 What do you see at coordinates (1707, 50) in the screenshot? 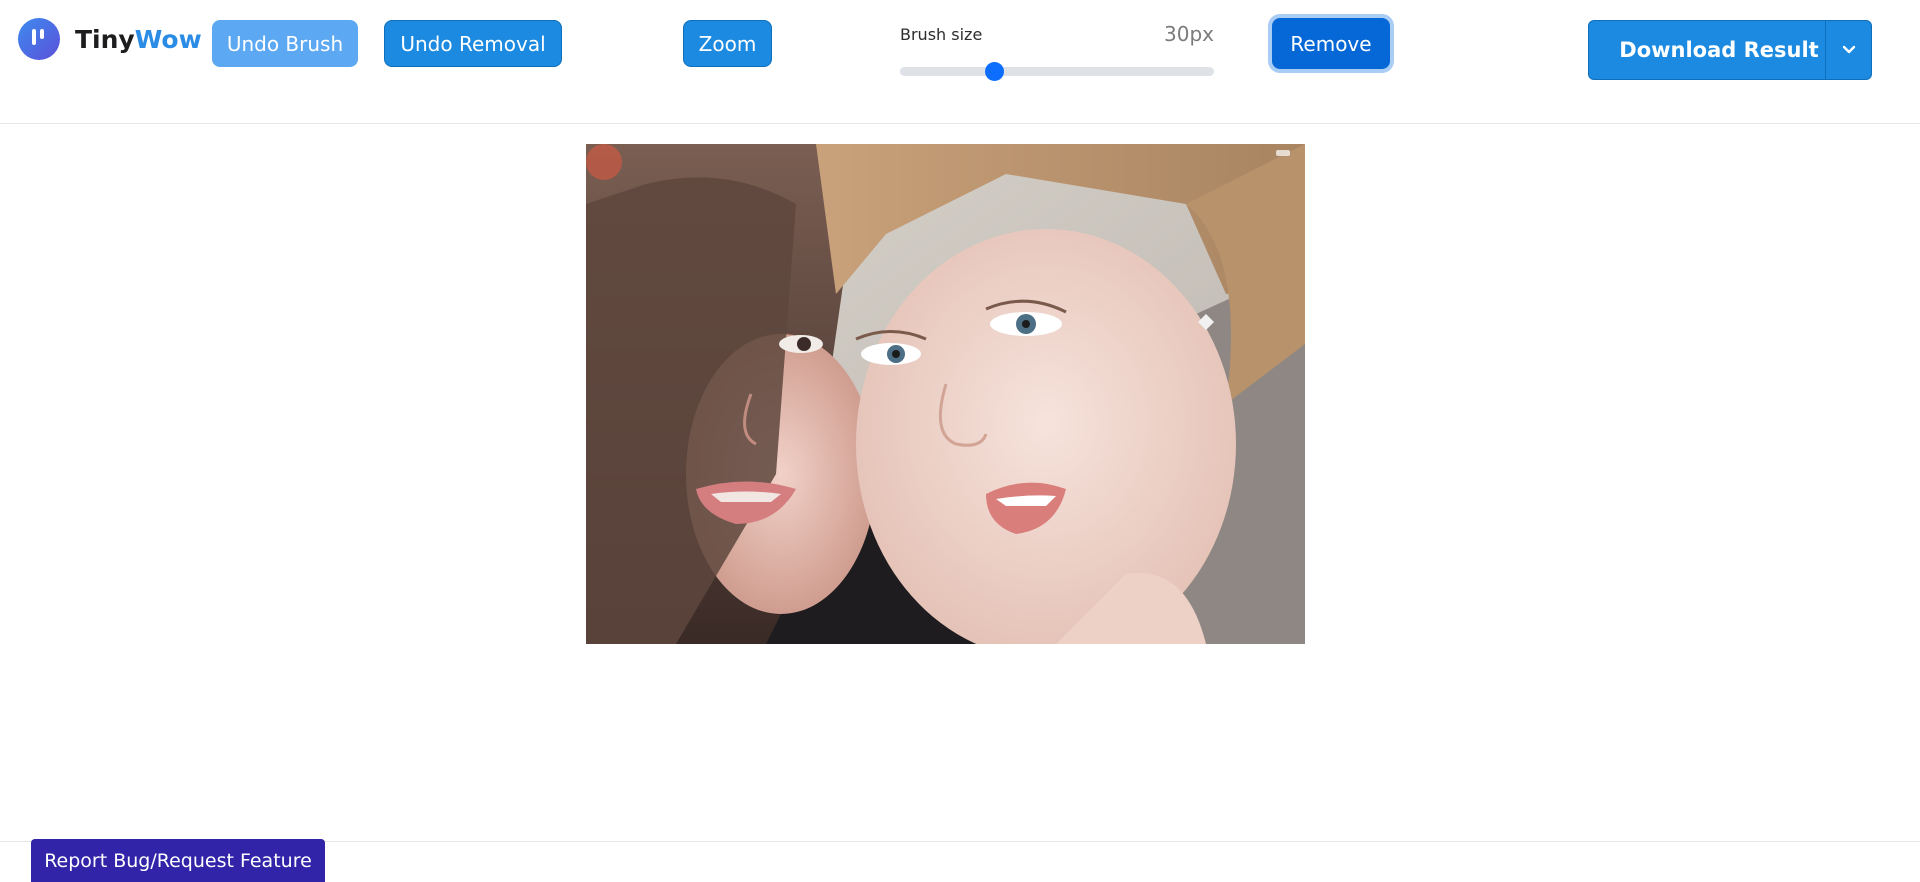
I see `download-result-button: Download Result` at bounding box center [1707, 50].